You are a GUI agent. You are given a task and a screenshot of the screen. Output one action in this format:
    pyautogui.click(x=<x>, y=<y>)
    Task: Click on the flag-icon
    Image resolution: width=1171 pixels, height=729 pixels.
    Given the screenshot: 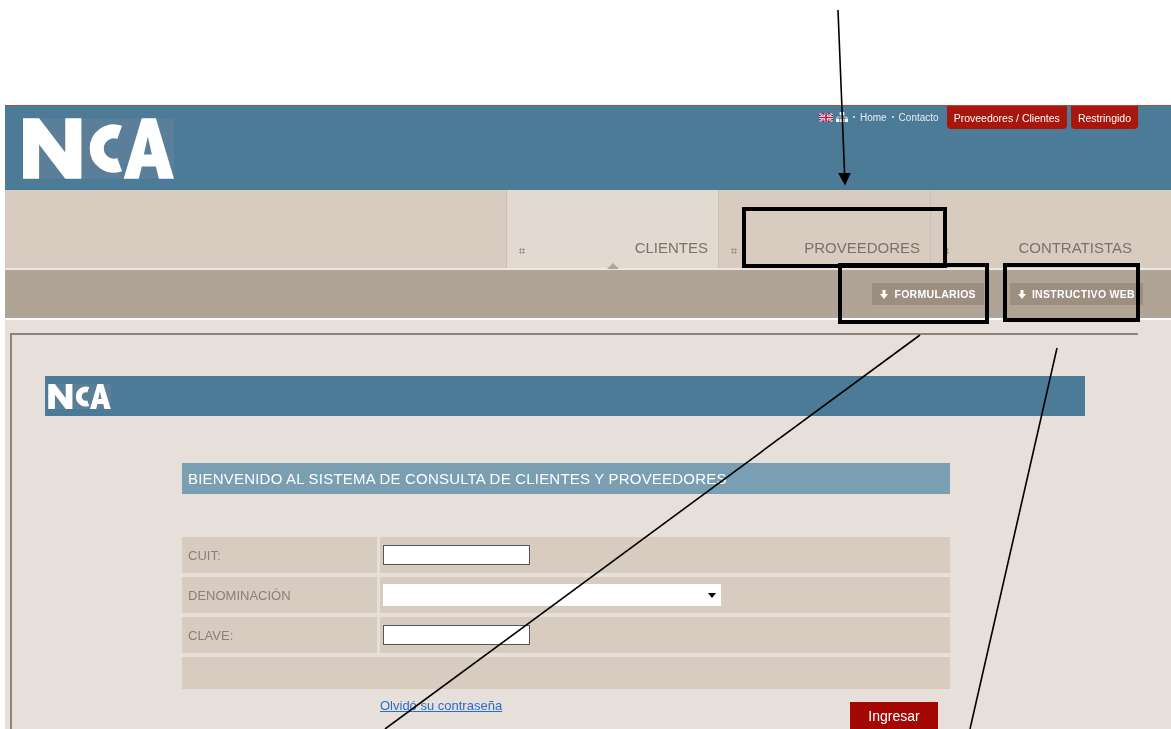 What is the action you would take?
    pyautogui.click(x=825, y=117)
    